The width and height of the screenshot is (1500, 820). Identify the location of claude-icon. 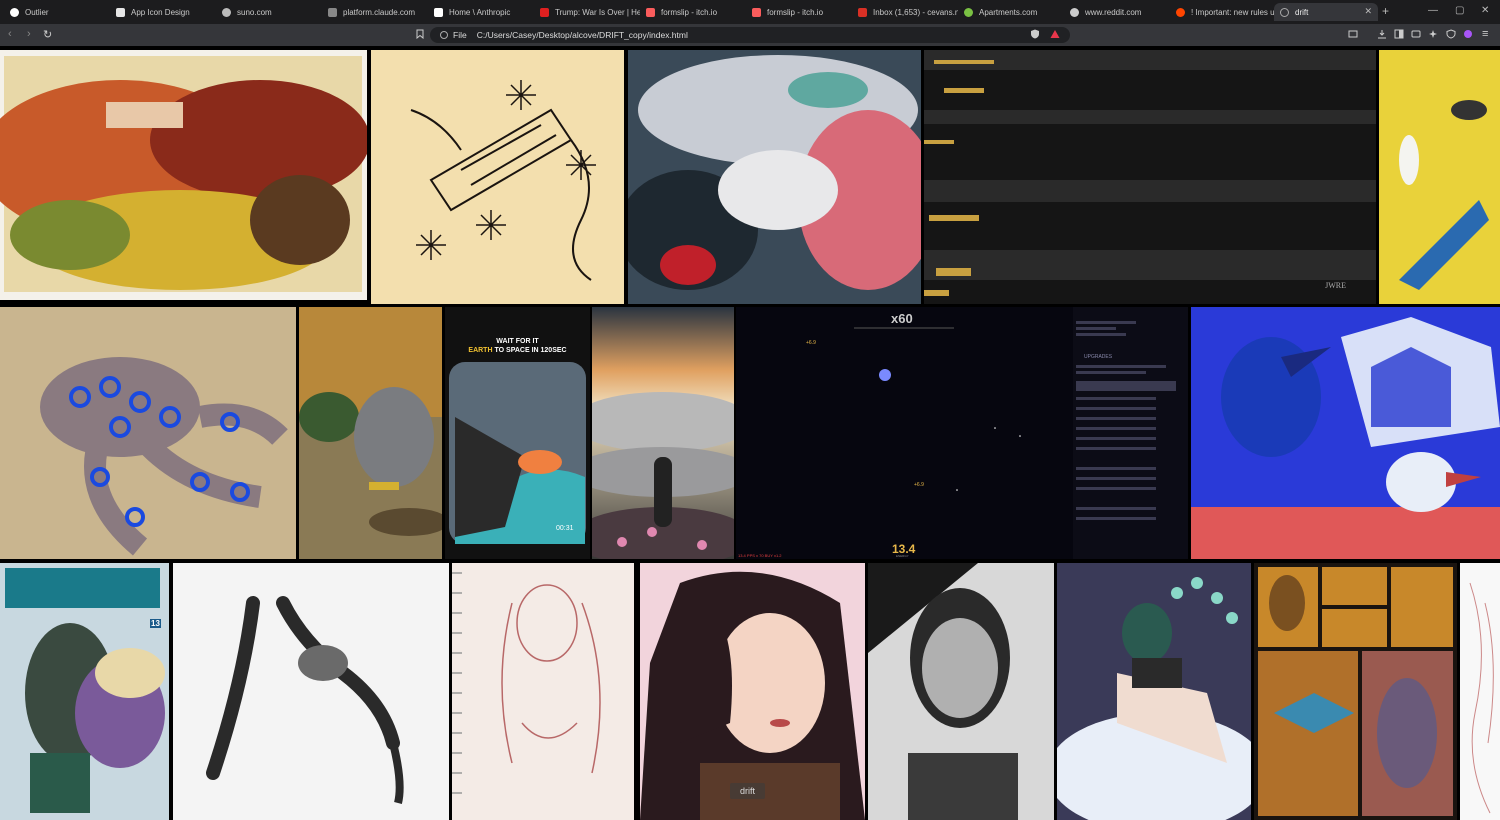
(332, 12).